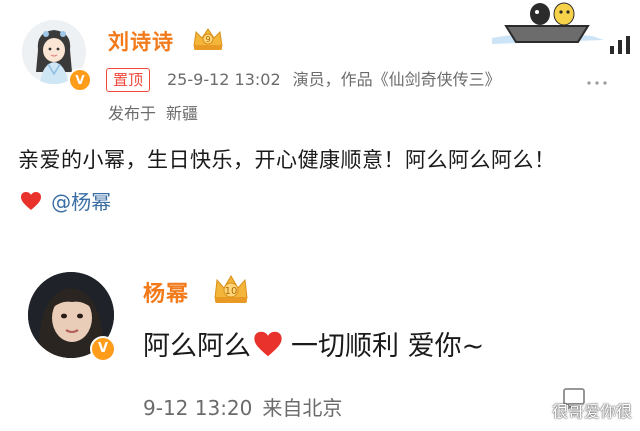 This screenshot has width=640, height=431. Describe the element at coordinates (224, 79) in the screenshot. I see `post-timestamp: 25-9-12 13:02` at that location.